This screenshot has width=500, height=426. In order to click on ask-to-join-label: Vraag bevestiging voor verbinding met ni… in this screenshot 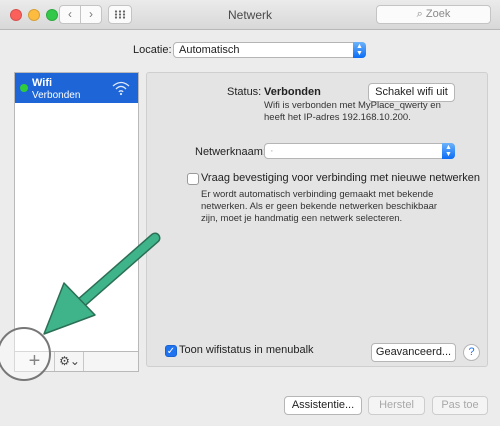, I will do `click(340, 178)`.